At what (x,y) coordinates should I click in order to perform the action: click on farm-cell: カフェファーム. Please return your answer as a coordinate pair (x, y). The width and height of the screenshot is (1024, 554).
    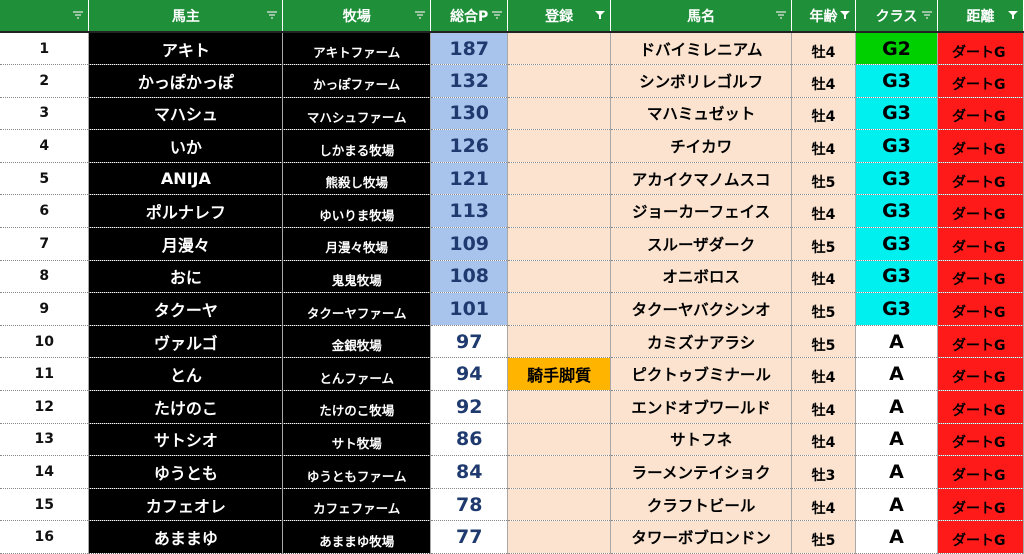
    Looking at the image, I should click on (357, 505).